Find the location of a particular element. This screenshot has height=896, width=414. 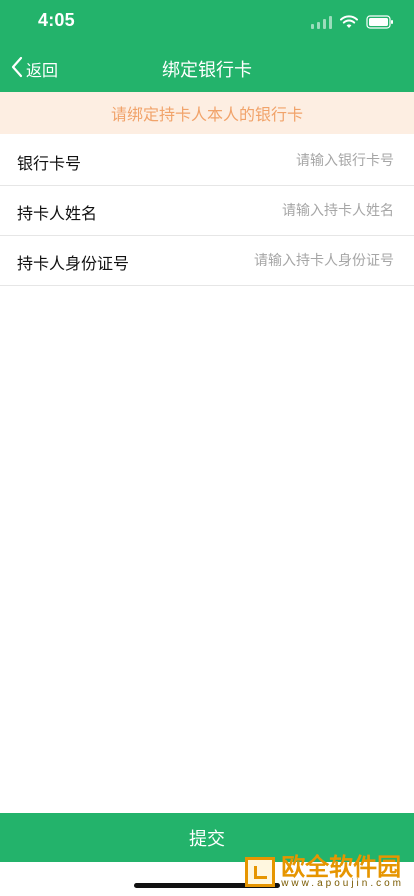

status-icons is located at coordinates (352, 22).